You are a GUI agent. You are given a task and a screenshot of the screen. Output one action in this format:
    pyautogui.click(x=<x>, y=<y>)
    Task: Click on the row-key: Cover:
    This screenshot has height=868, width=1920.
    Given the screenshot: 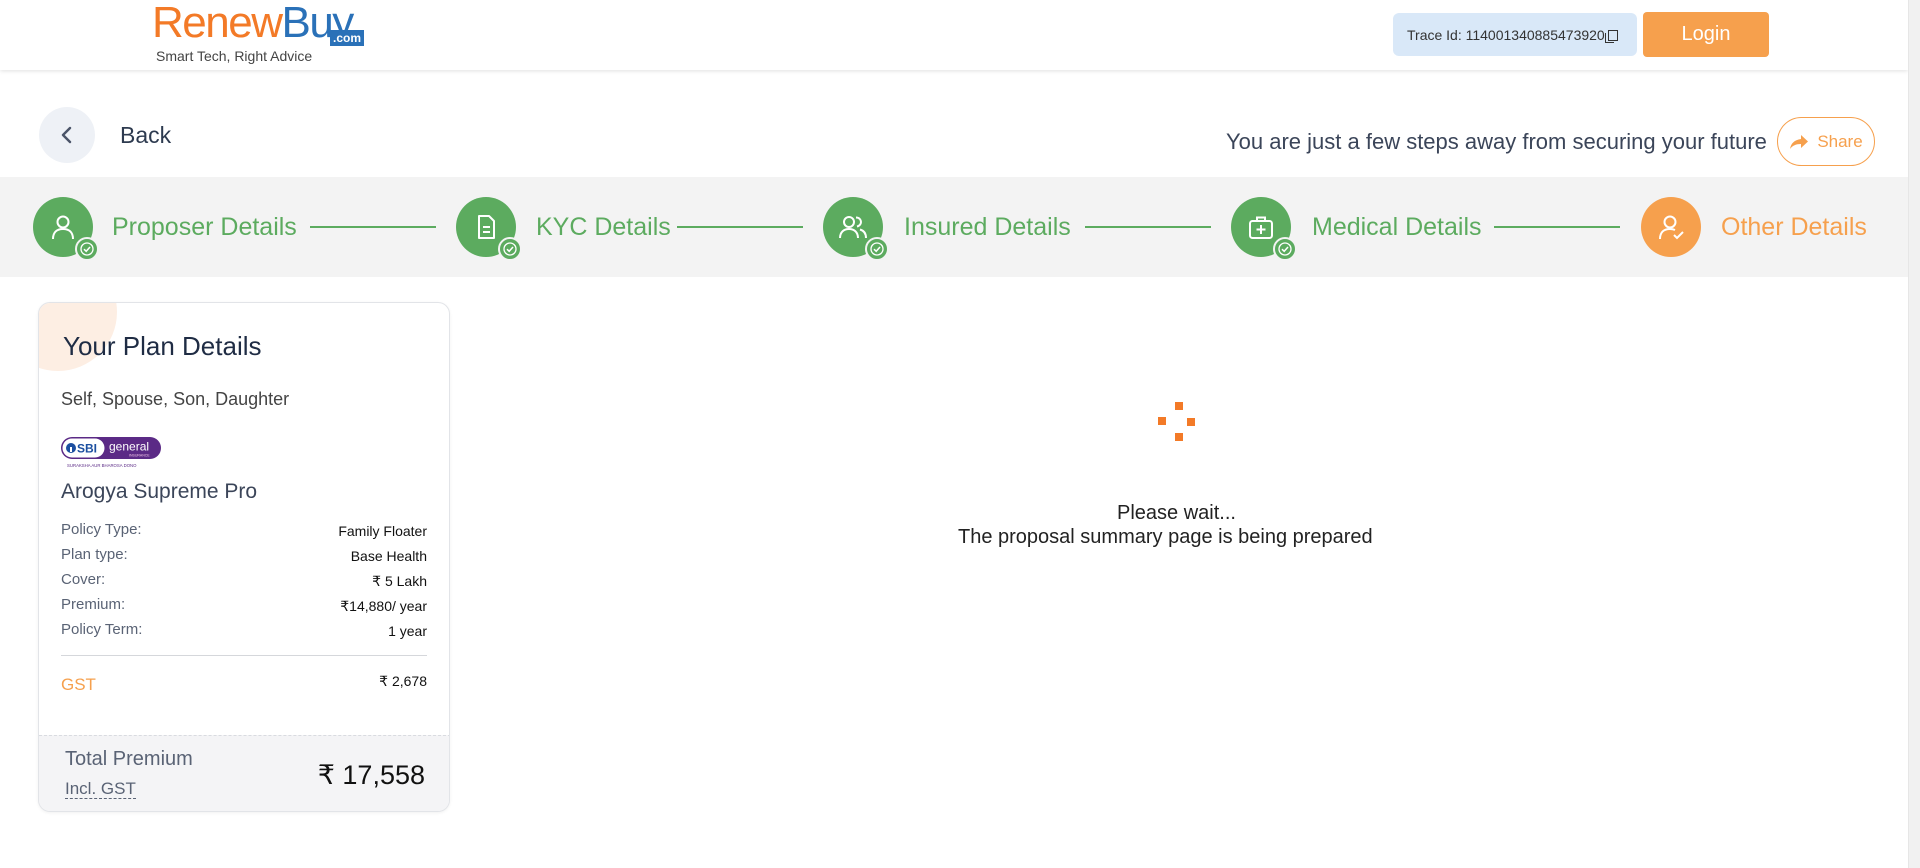 What is the action you would take?
    pyautogui.click(x=83, y=579)
    